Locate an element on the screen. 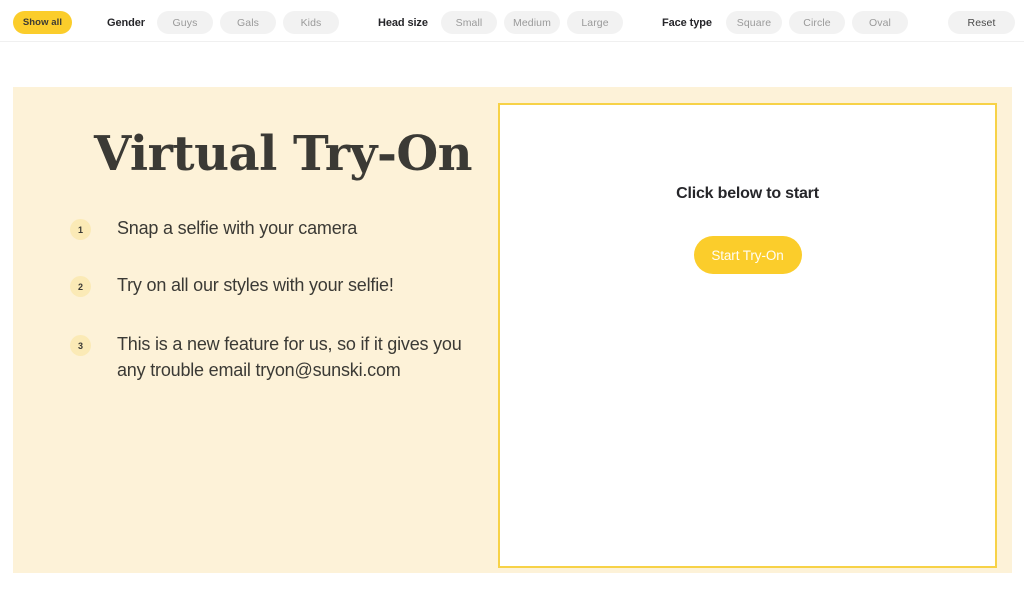 The image size is (1024, 605). filter-reset-button: Reset is located at coordinates (981, 22).